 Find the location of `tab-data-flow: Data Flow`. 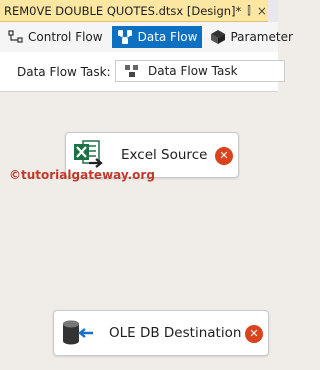

tab-data-flow: Data Flow is located at coordinates (157, 37).